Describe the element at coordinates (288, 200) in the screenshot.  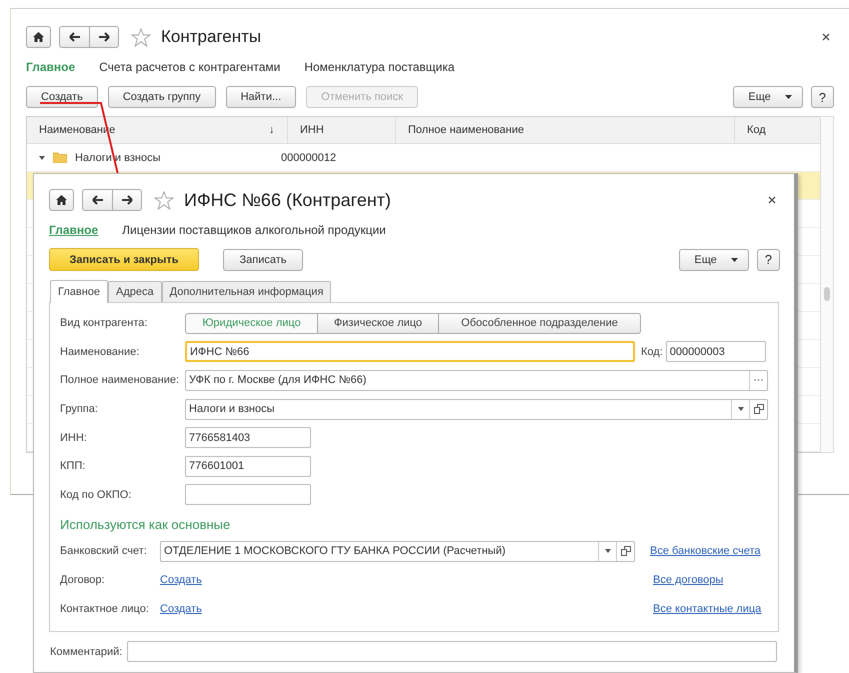
I see `window-title: ИФНС №66 (Контрагент)` at that location.